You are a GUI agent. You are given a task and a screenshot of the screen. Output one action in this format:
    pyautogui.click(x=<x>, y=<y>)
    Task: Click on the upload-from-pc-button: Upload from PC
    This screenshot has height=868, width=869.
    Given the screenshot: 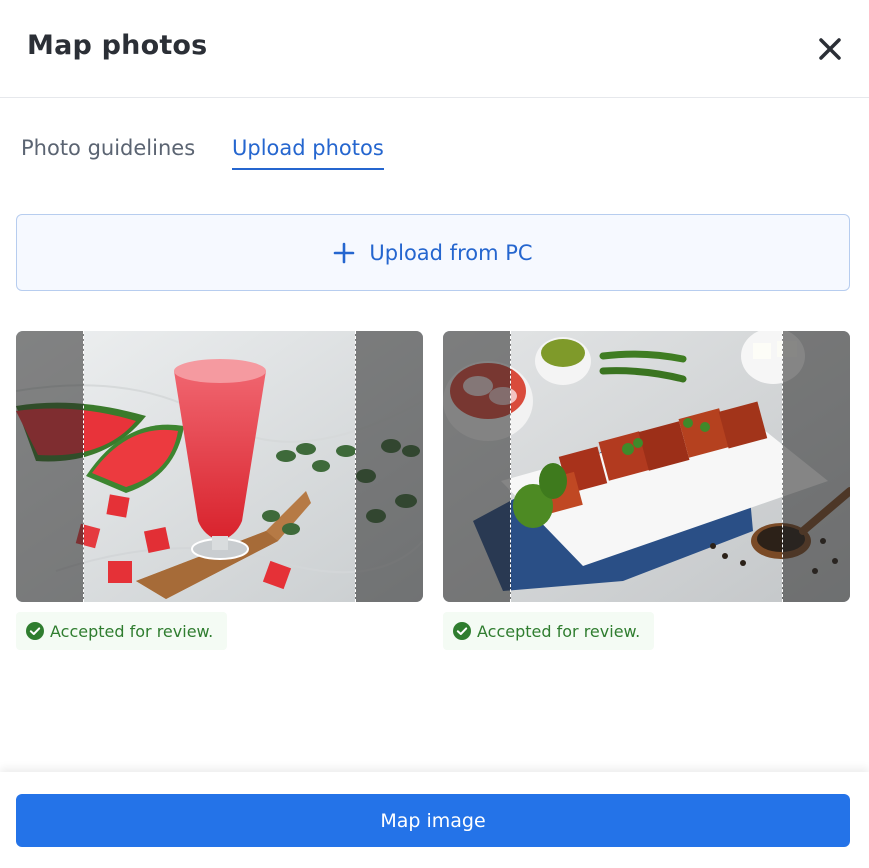 What is the action you would take?
    pyautogui.click(x=433, y=252)
    